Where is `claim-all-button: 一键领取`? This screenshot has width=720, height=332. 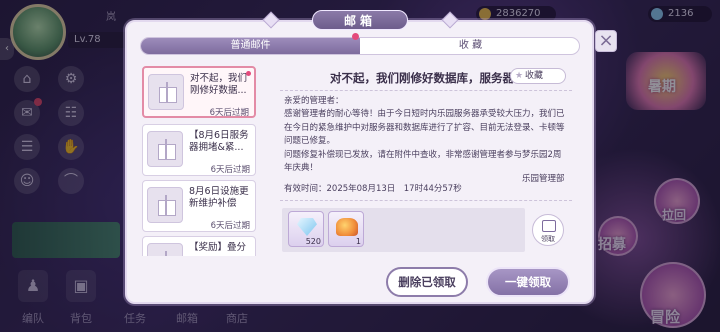
claim-all-button: 一键领取 is located at coordinates (528, 282).